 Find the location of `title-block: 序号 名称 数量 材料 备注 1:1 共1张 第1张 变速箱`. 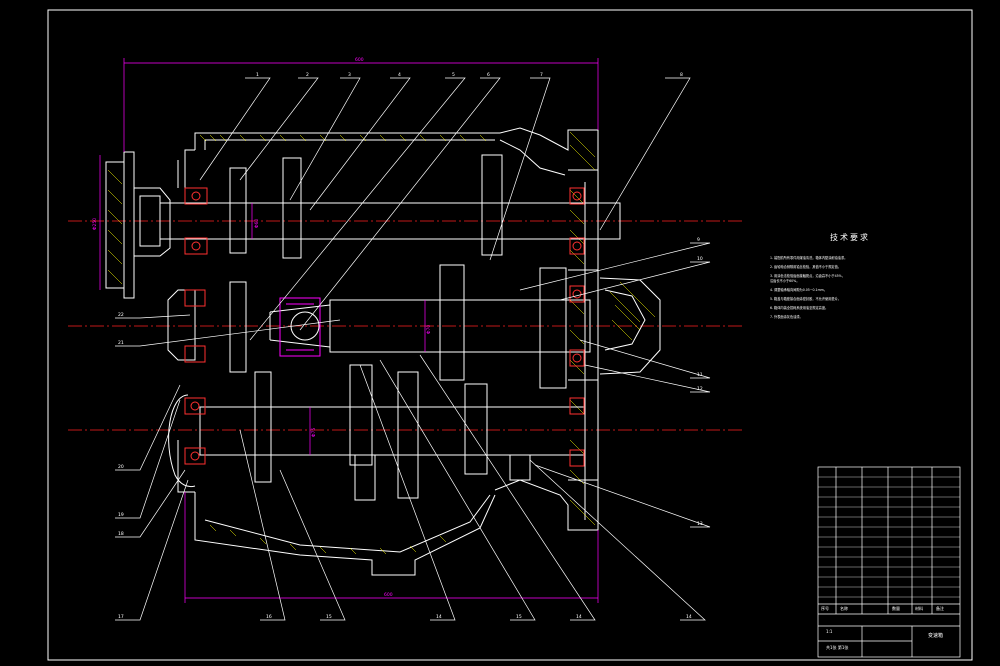

title-block: 序号 名称 数量 材料 备注 1:1 共1张 第1张 变速箱 is located at coordinates (889, 562).